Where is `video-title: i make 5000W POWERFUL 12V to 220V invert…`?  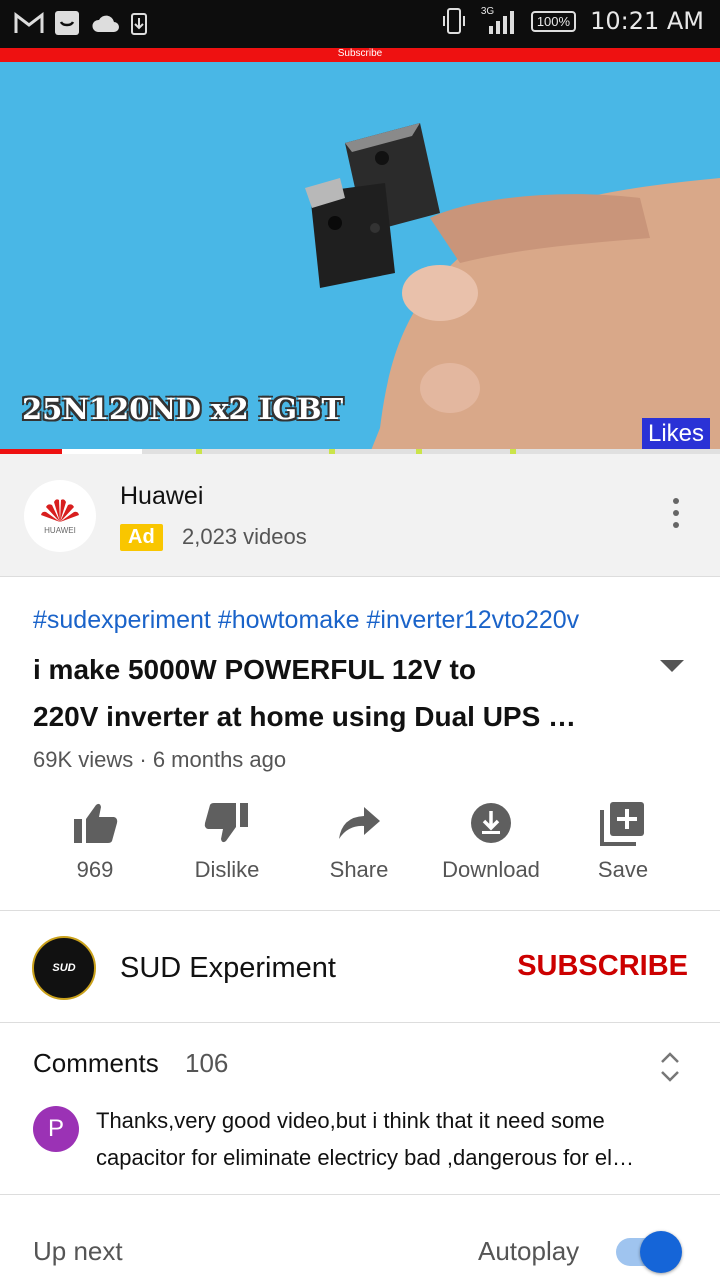 video-title: i make 5000W POWERFUL 12V to 220V invert… is located at coordinates (333, 693).